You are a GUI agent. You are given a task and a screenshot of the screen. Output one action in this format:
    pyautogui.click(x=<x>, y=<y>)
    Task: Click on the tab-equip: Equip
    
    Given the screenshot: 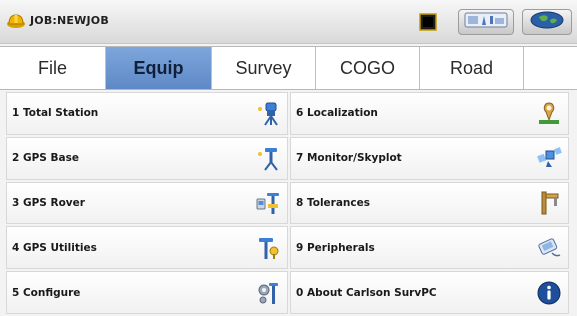 What is the action you would take?
    pyautogui.click(x=159, y=68)
    